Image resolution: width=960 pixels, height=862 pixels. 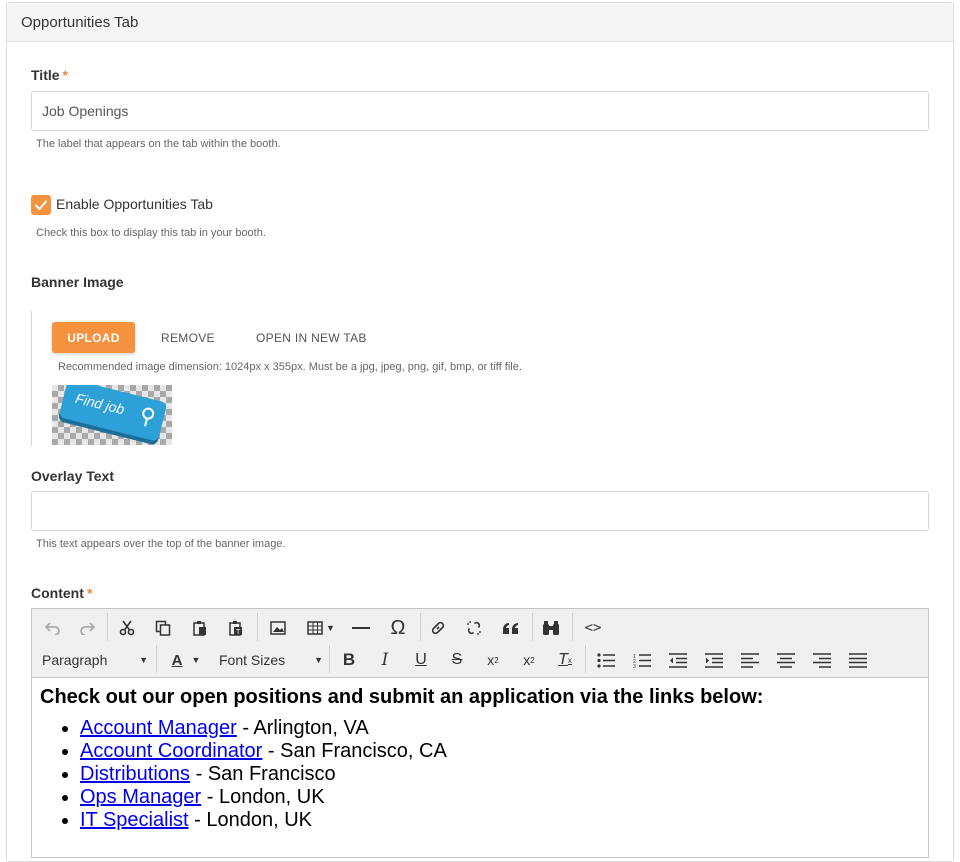 I want to click on horizontal-line-icon, so click(x=361, y=628).